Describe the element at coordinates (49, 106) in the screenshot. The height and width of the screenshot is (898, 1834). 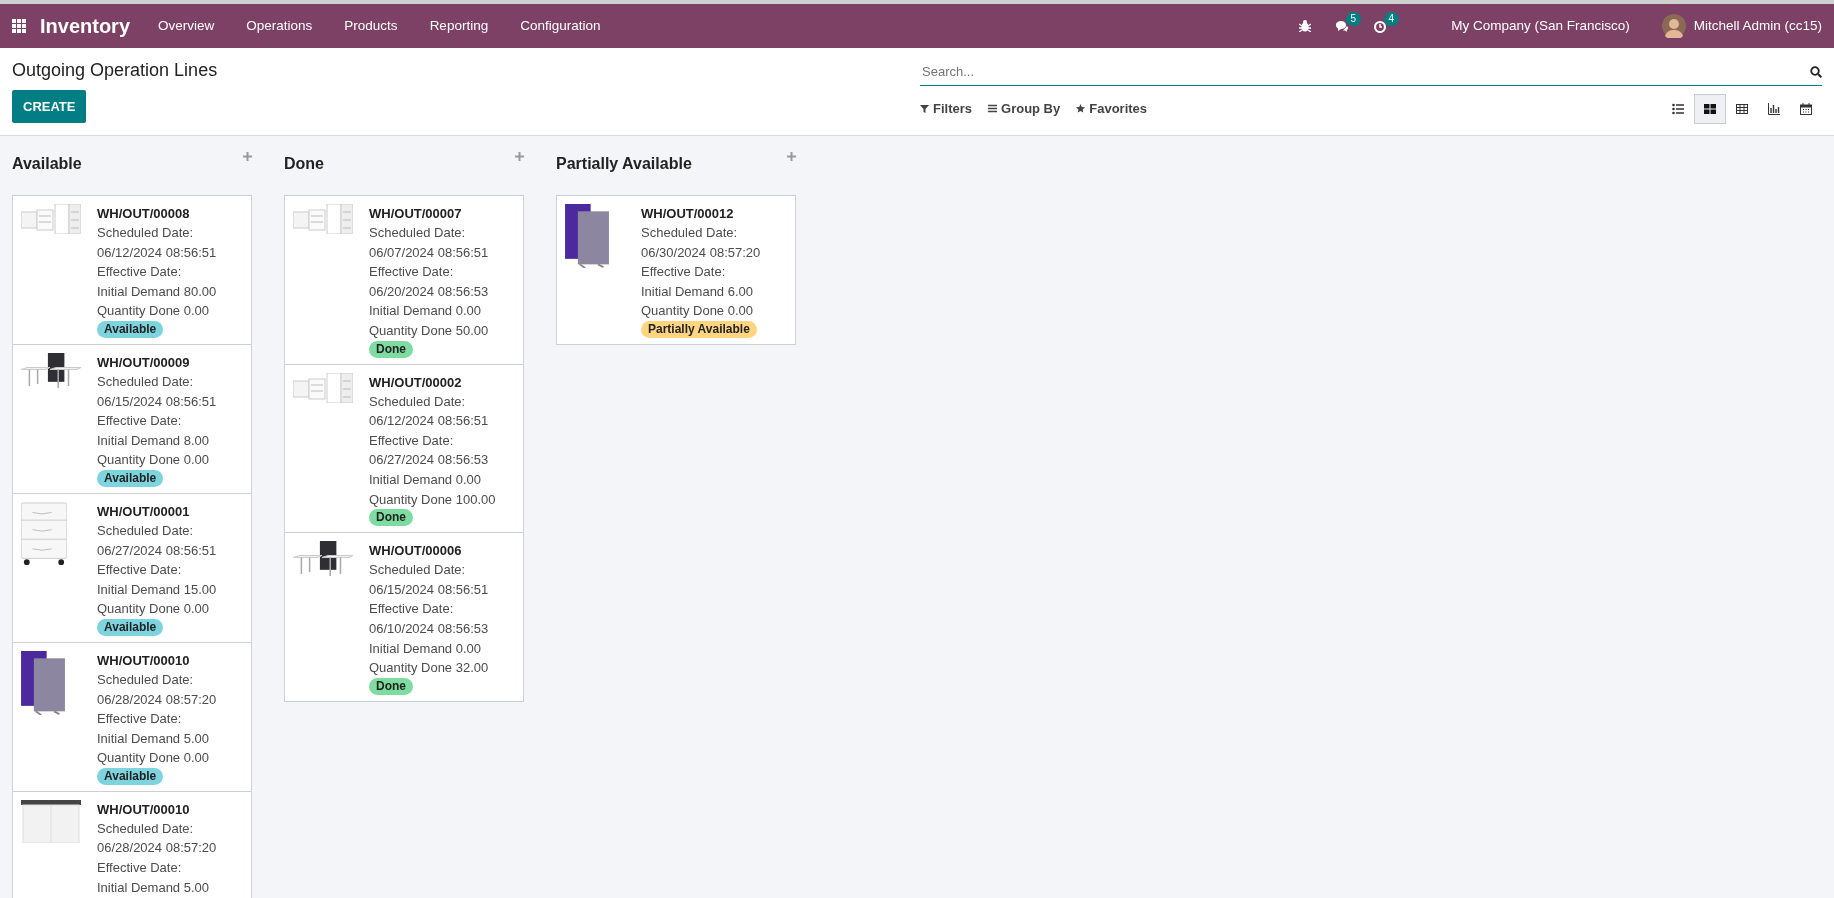
I see `create-button: CREATE` at that location.